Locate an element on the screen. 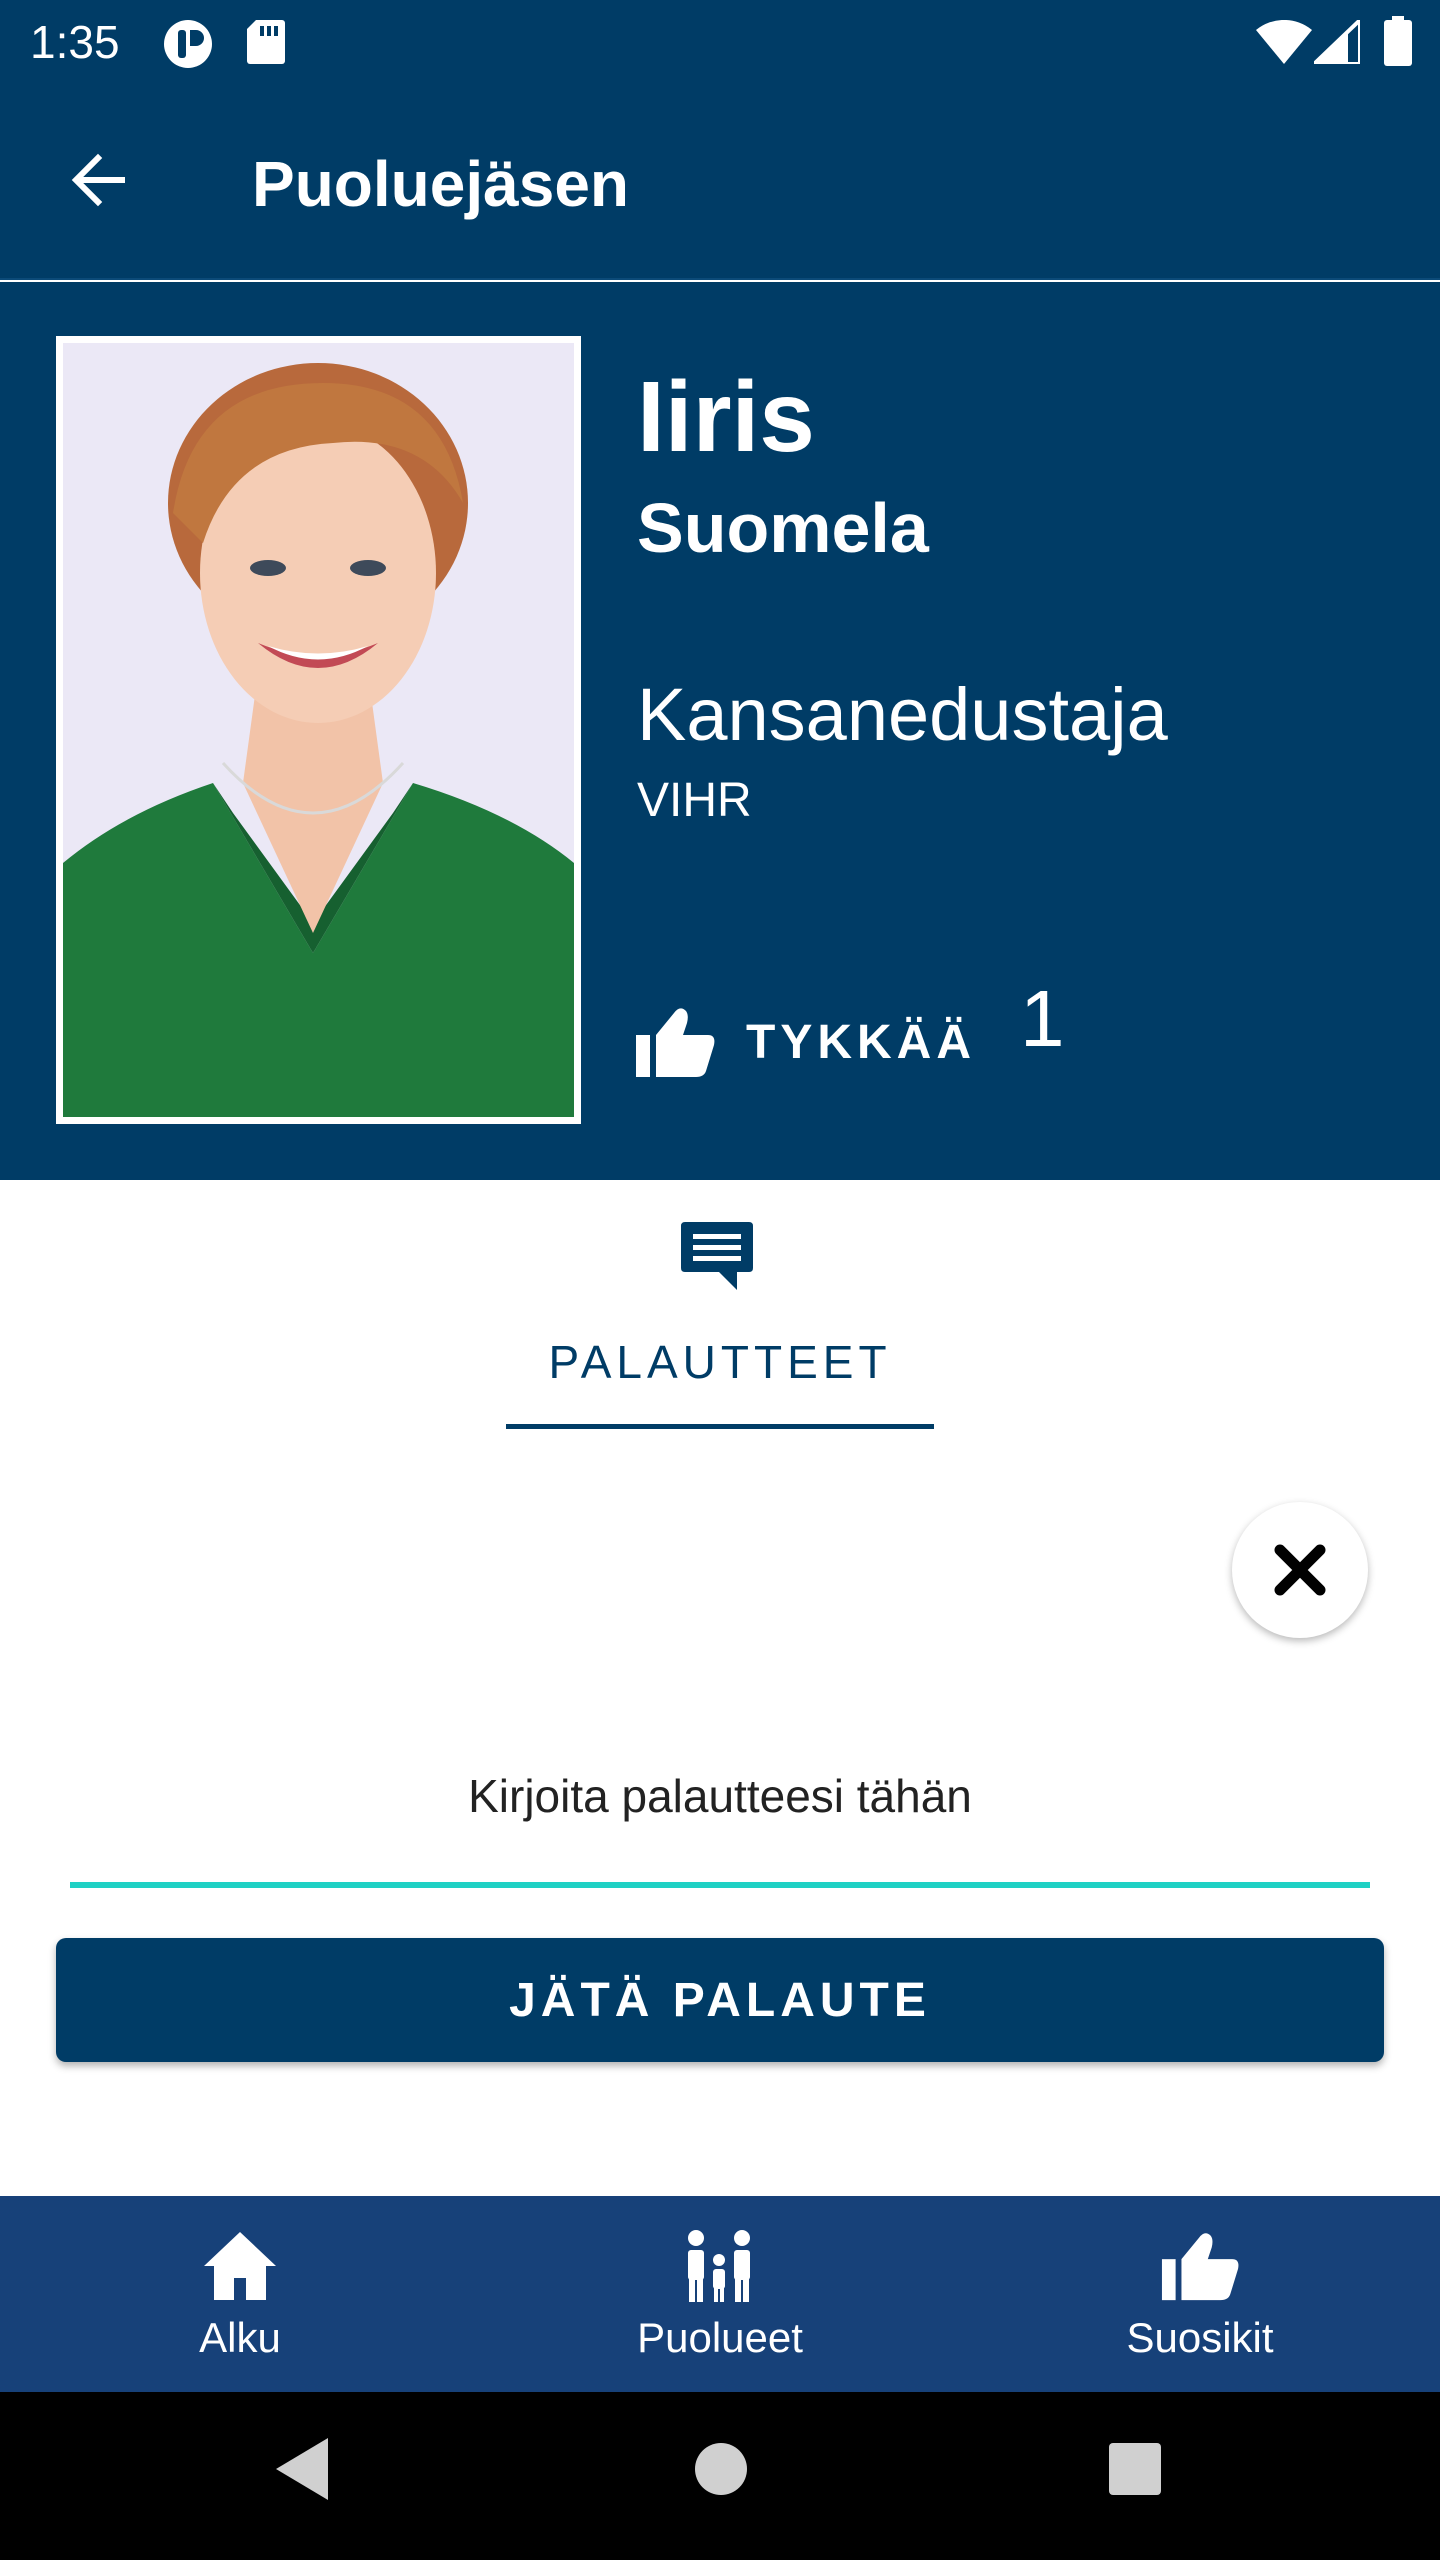 This screenshot has width=1440, height=2560. back-button is located at coordinates (98, 180).